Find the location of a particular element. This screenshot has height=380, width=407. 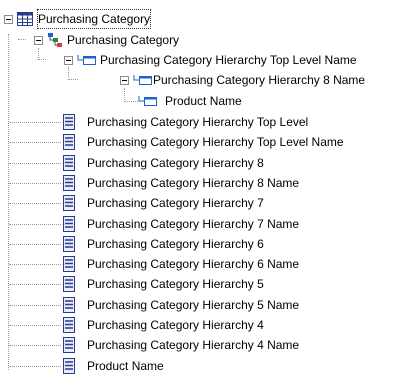

tree-node-level: Product Name is located at coordinates (203, 101).